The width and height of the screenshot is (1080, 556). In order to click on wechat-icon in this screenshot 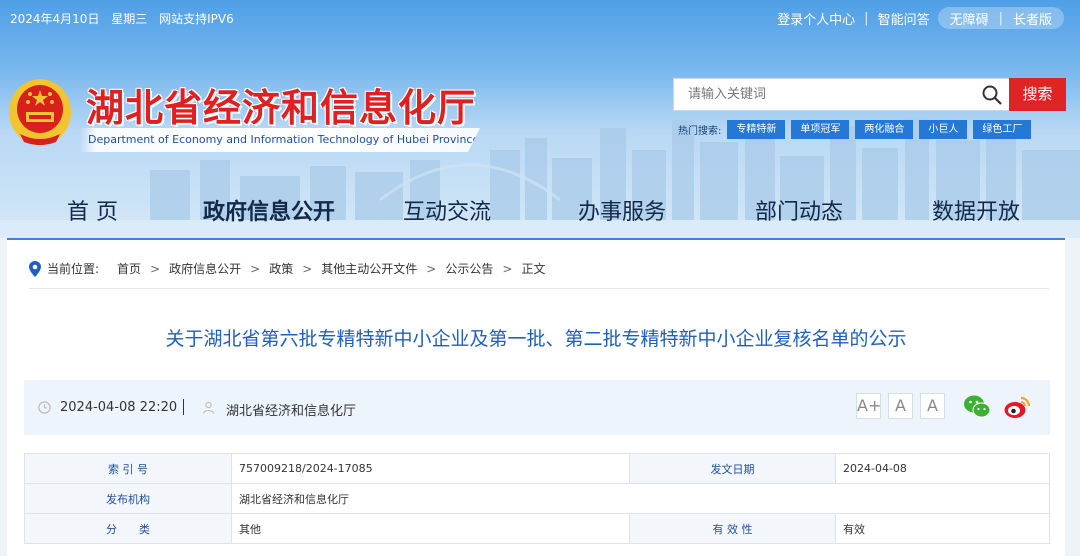, I will do `click(977, 407)`.